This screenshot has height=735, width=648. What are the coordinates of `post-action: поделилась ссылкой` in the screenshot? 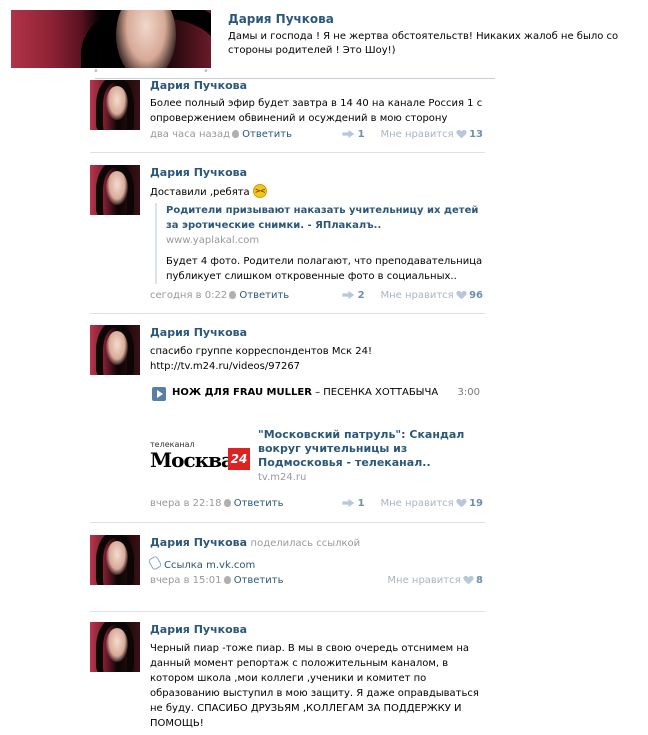 It's located at (305, 543).